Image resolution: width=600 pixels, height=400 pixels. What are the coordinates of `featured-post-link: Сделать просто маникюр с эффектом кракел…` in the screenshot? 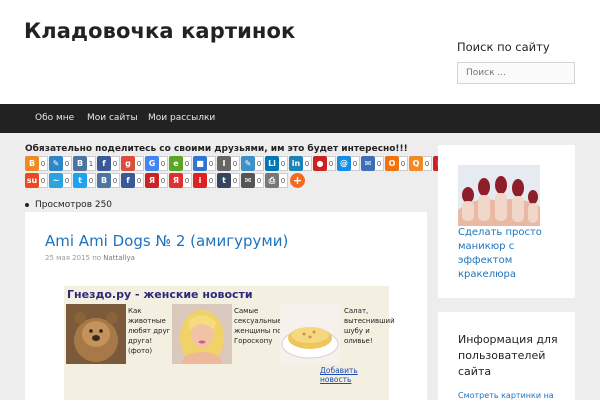 It's located at (508, 254).